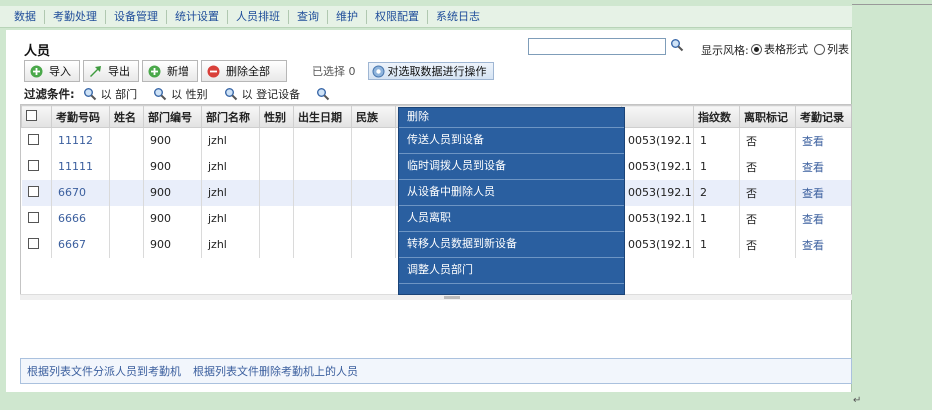  Describe the element at coordinates (756, 49) in the screenshot. I see `radio-selected-icon` at that location.